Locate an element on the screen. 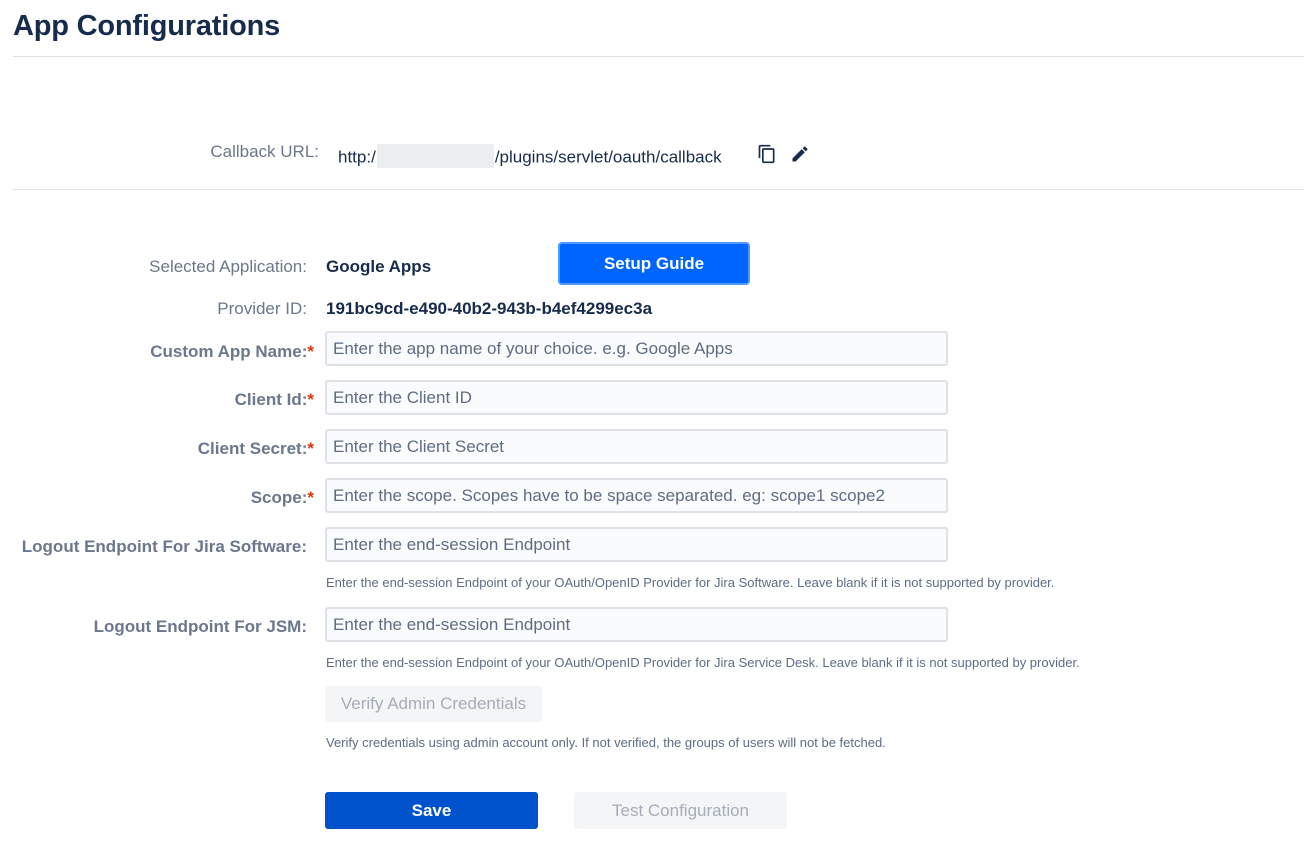  client-secret-input is located at coordinates (636, 446).